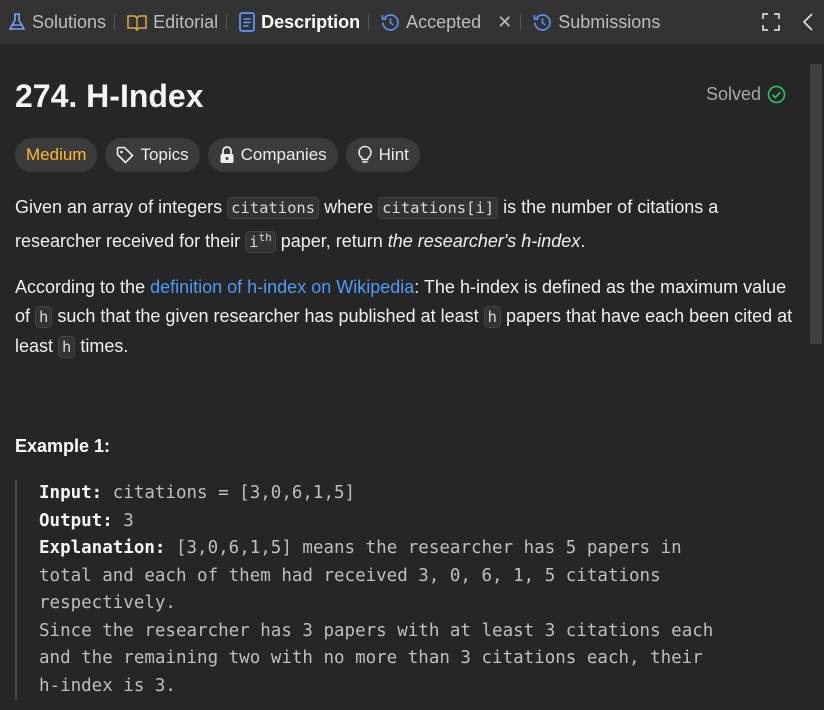 The height and width of the screenshot is (710, 824). Describe the element at coordinates (776, 94) in the screenshot. I see `check-circle-icon` at that location.